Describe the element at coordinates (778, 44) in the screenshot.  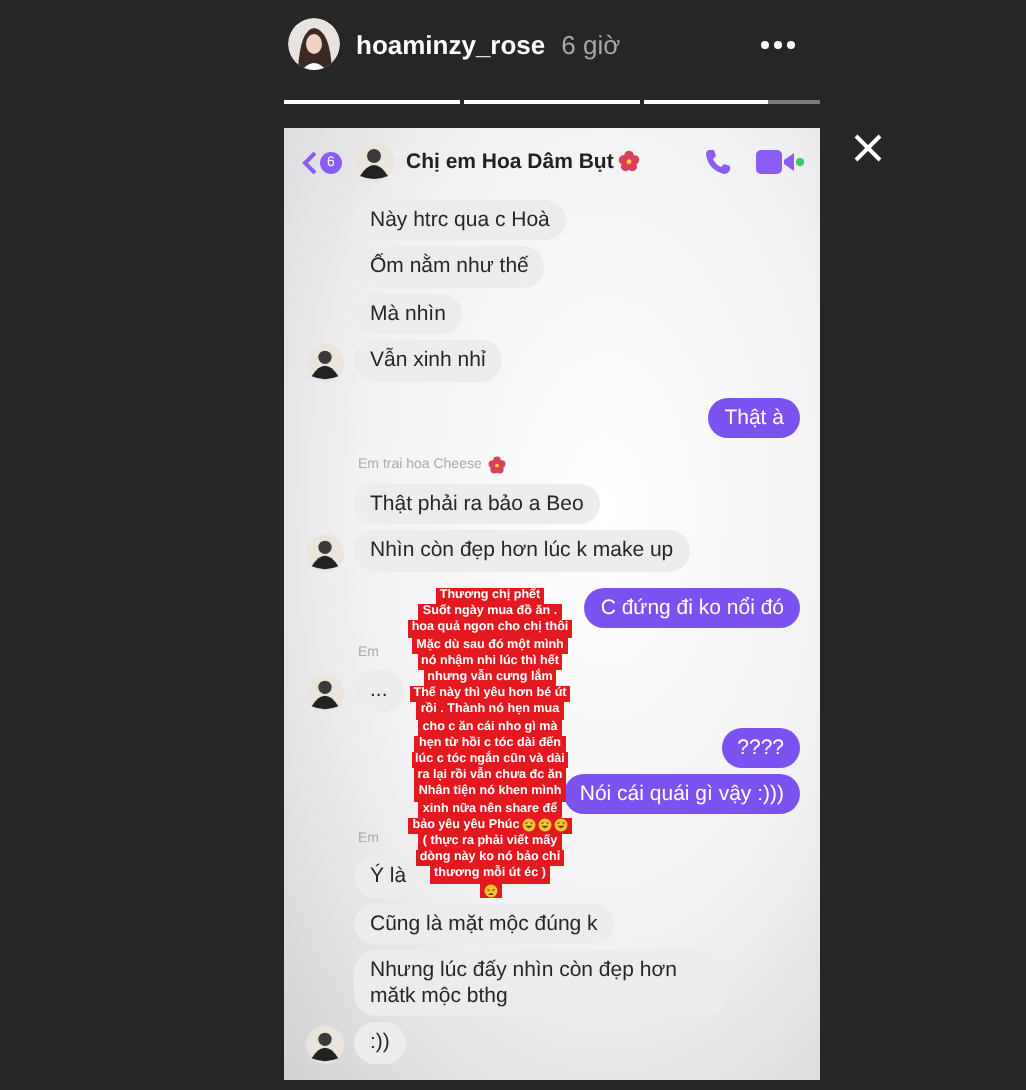
I see `more-options-icon` at that location.